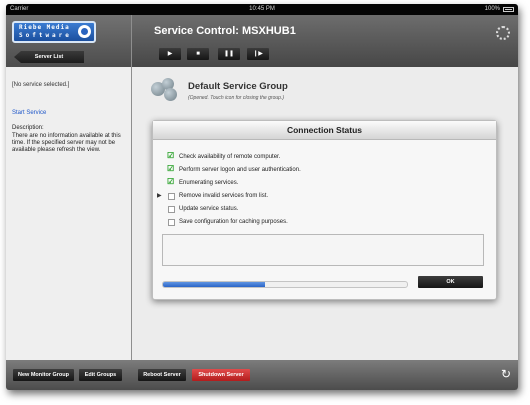  I want to click on step-label: Enumerating services., so click(209, 183).